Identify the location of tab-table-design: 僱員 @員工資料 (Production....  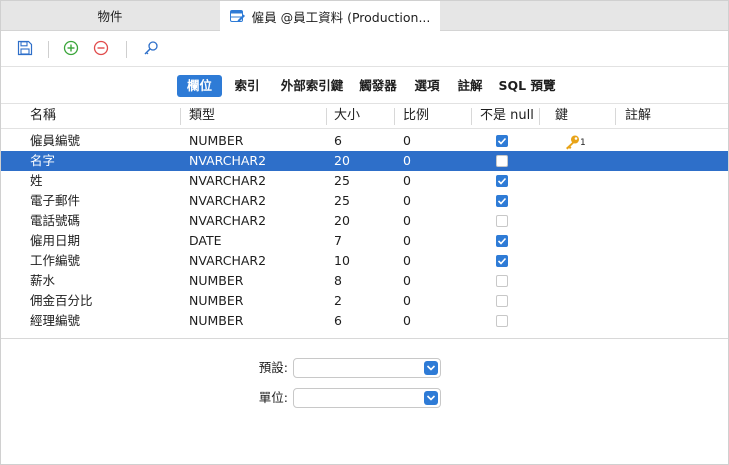
(330, 16).